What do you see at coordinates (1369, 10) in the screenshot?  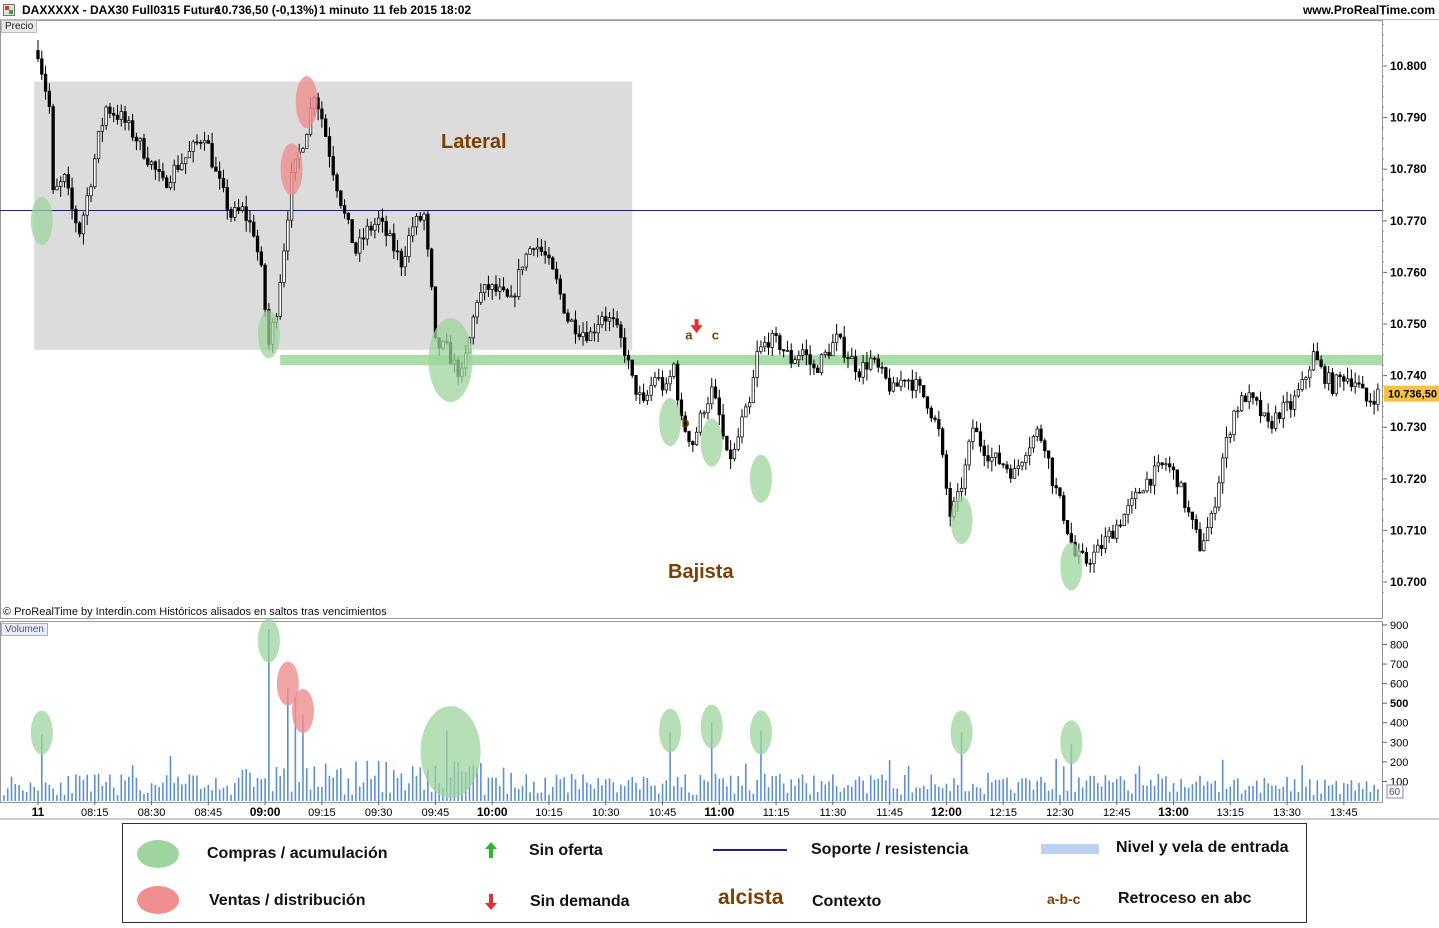 I see `site-link: www.ProRealTime.com` at bounding box center [1369, 10].